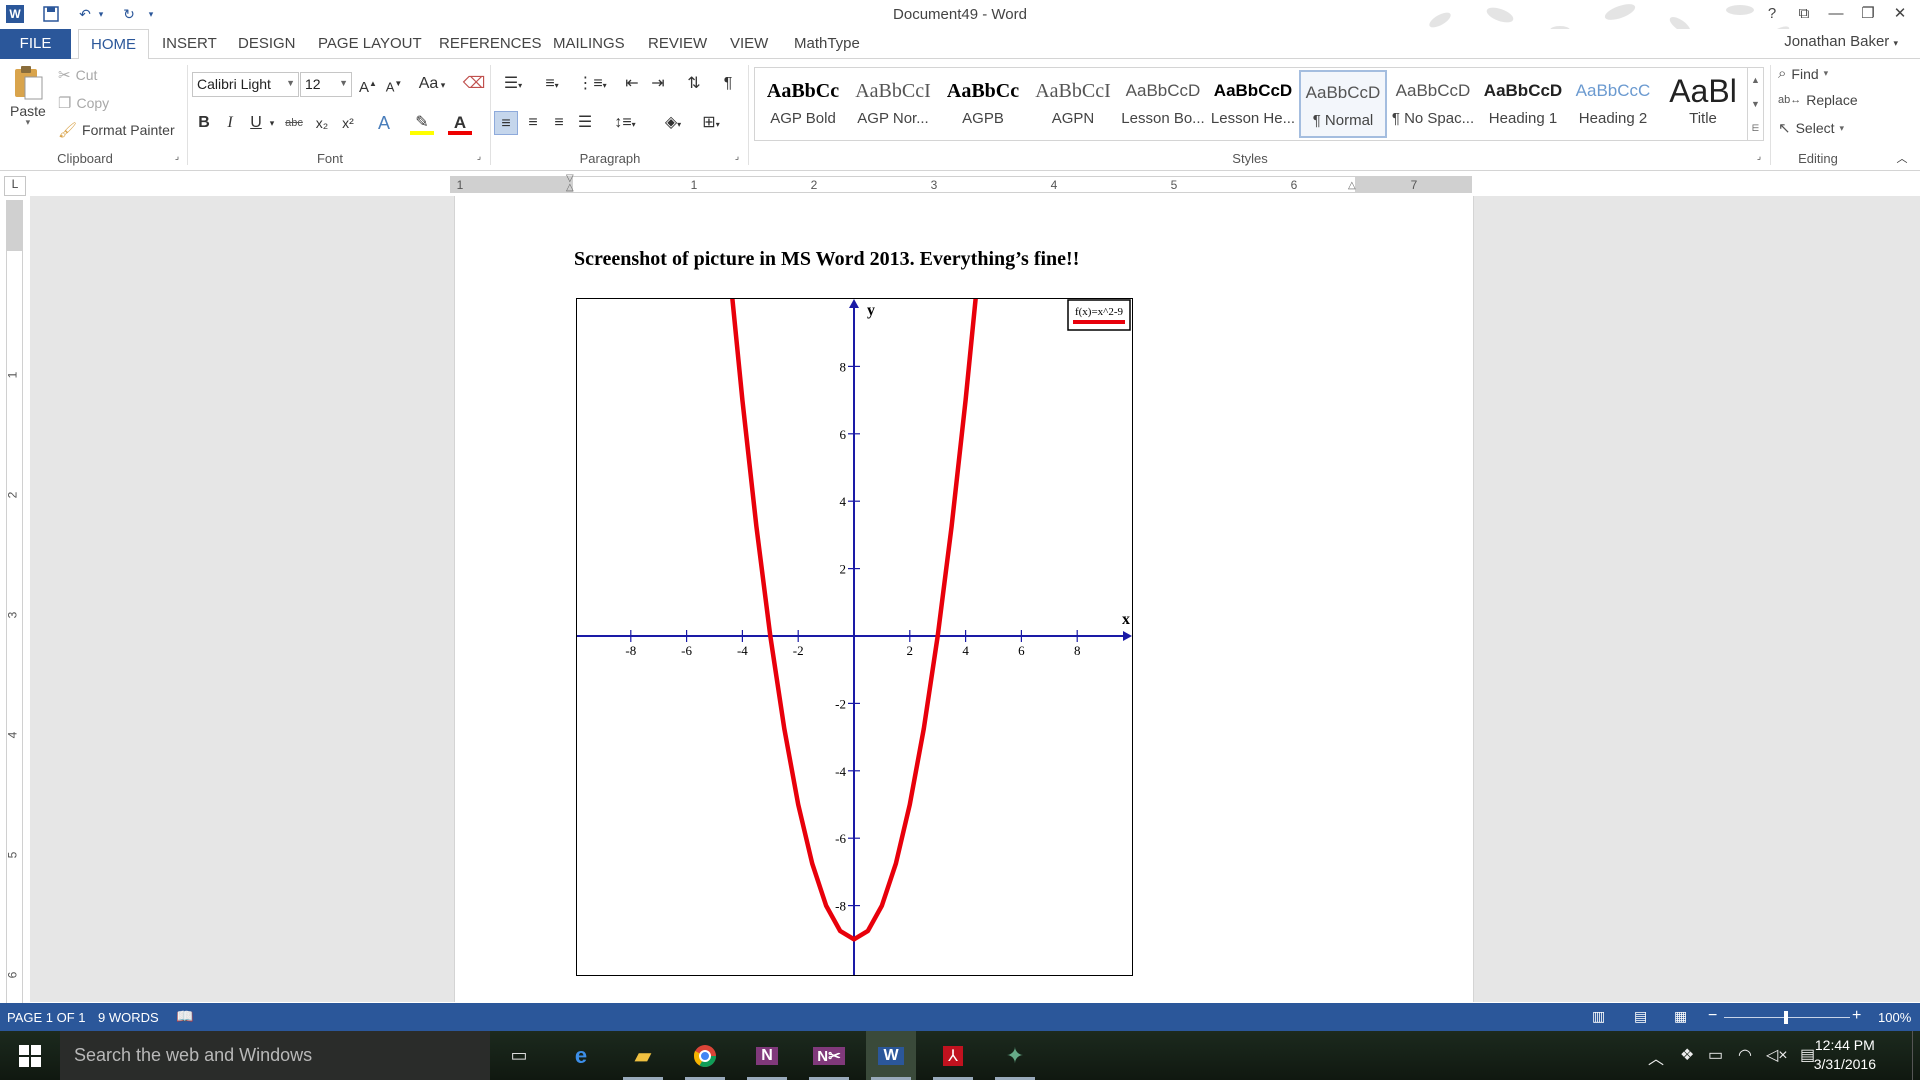 This screenshot has height=1080, width=1920. What do you see at coordinates (1841, 41) in the screenshot?
I see `user-account: Jonathan Baker ▾` at bounding box center [1841, 41].